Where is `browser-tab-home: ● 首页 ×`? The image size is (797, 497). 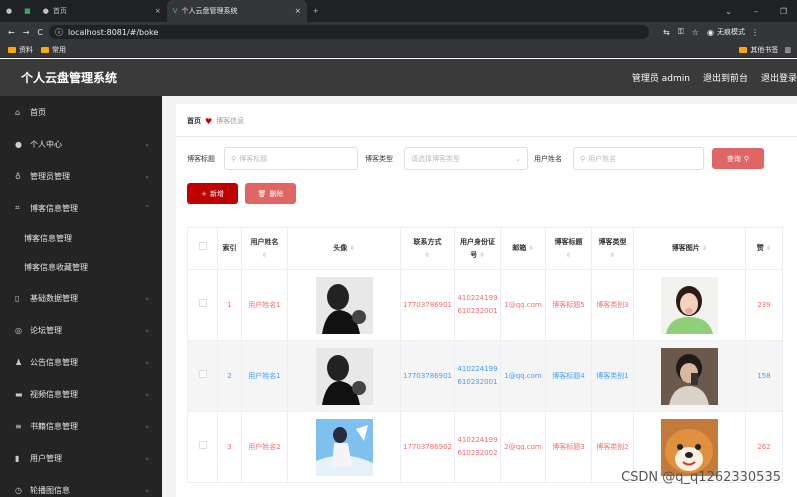
browser-tab-home: ● 首页 × is located at coordinates (102, 11).